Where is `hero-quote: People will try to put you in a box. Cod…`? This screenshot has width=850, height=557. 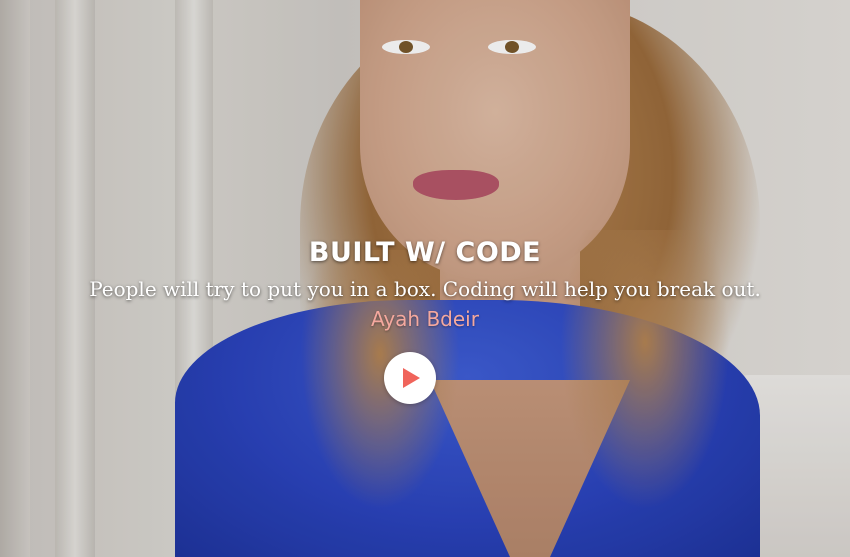 hero-quote: People will try to put you in a box. Cod… is located at coordinates (425, 289).